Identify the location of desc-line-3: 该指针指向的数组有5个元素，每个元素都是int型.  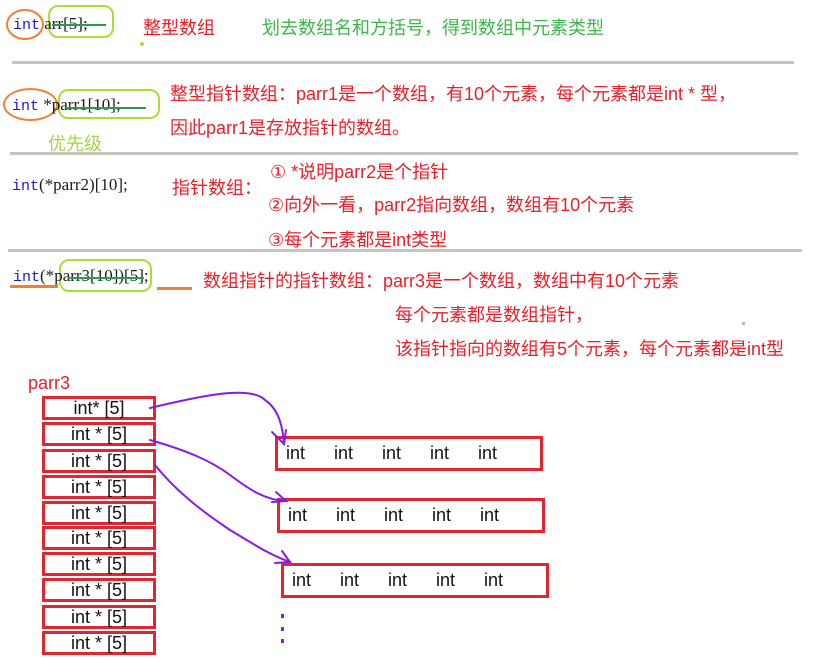
(590, 349).